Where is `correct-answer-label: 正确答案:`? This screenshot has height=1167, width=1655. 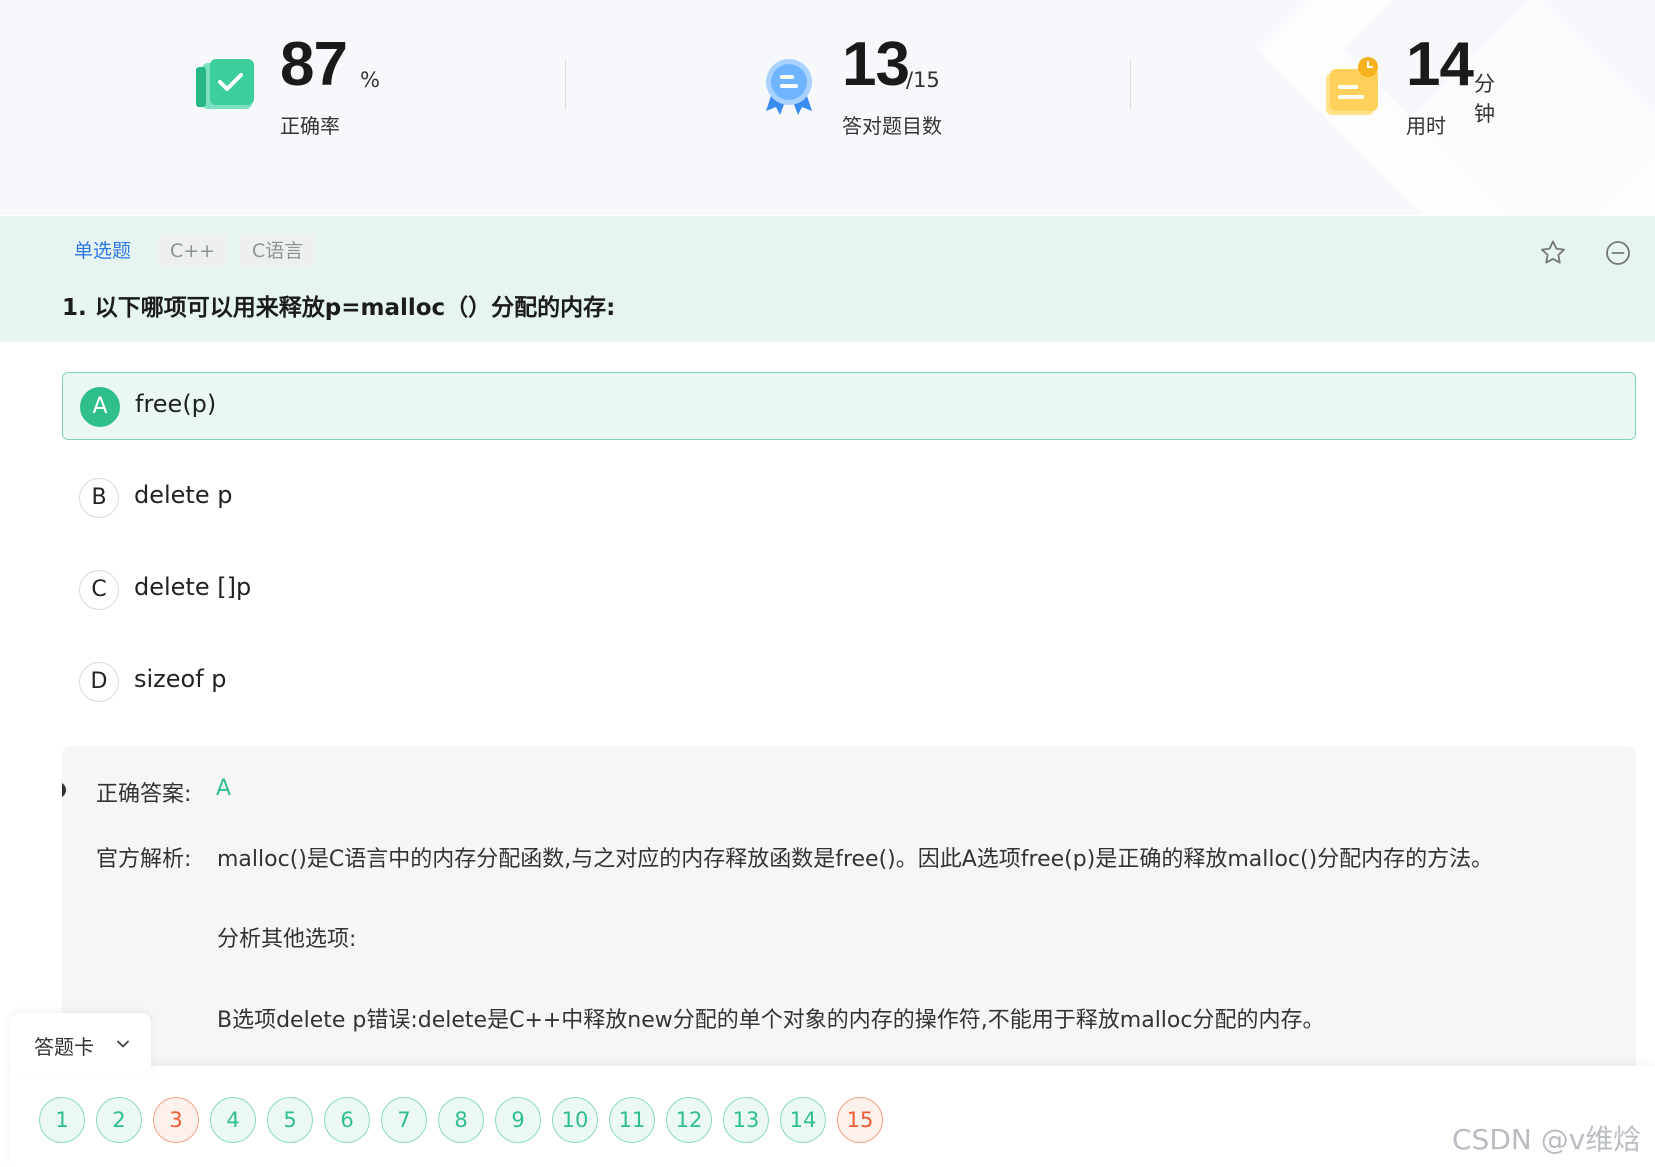 correct-answer-label: 正确答案: is located at coordinates (144, 794).